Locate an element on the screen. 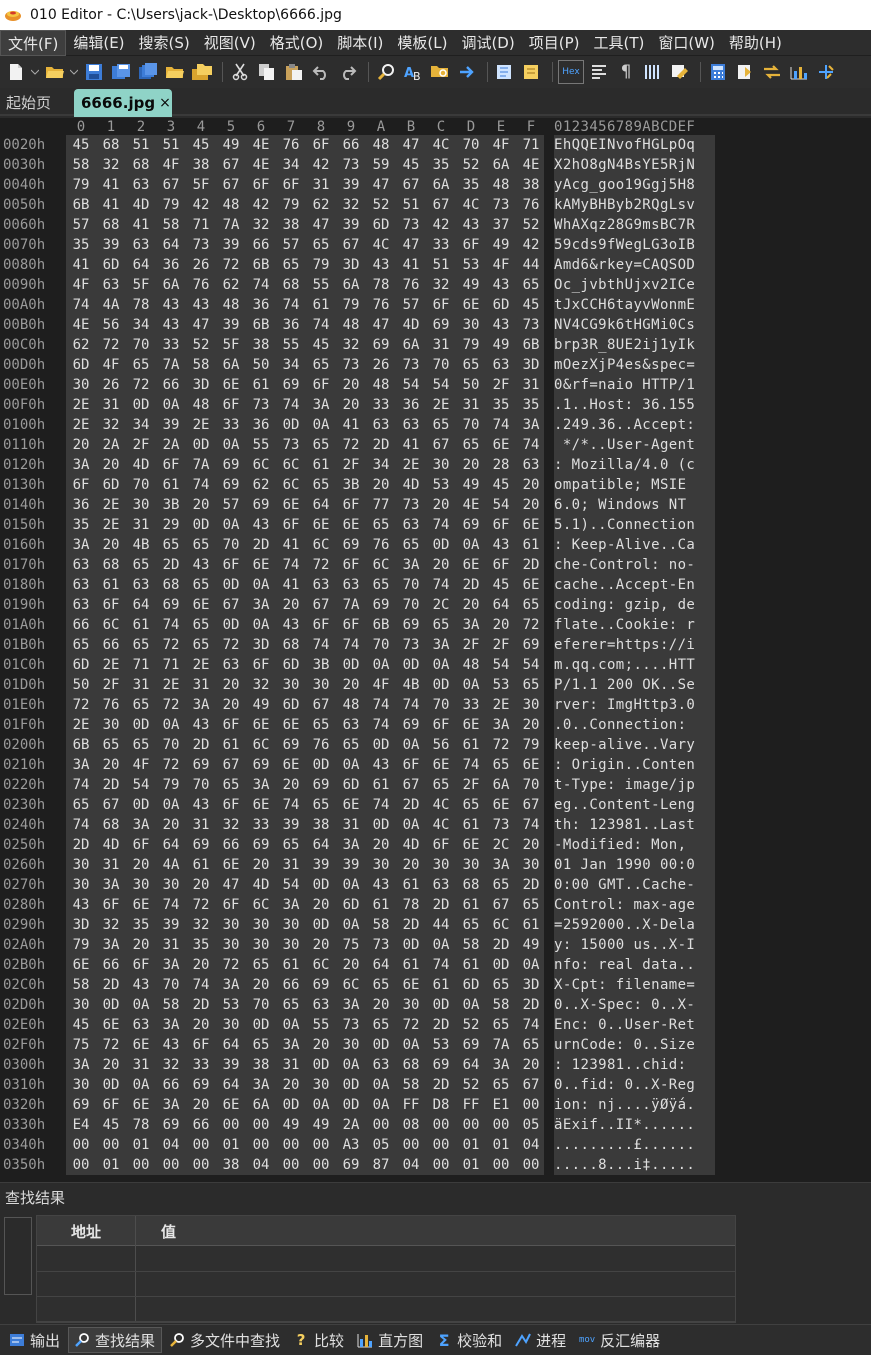 This screenshot has height=1355, width=871. hex-byte: 47 is located at coordinates (321, 225).